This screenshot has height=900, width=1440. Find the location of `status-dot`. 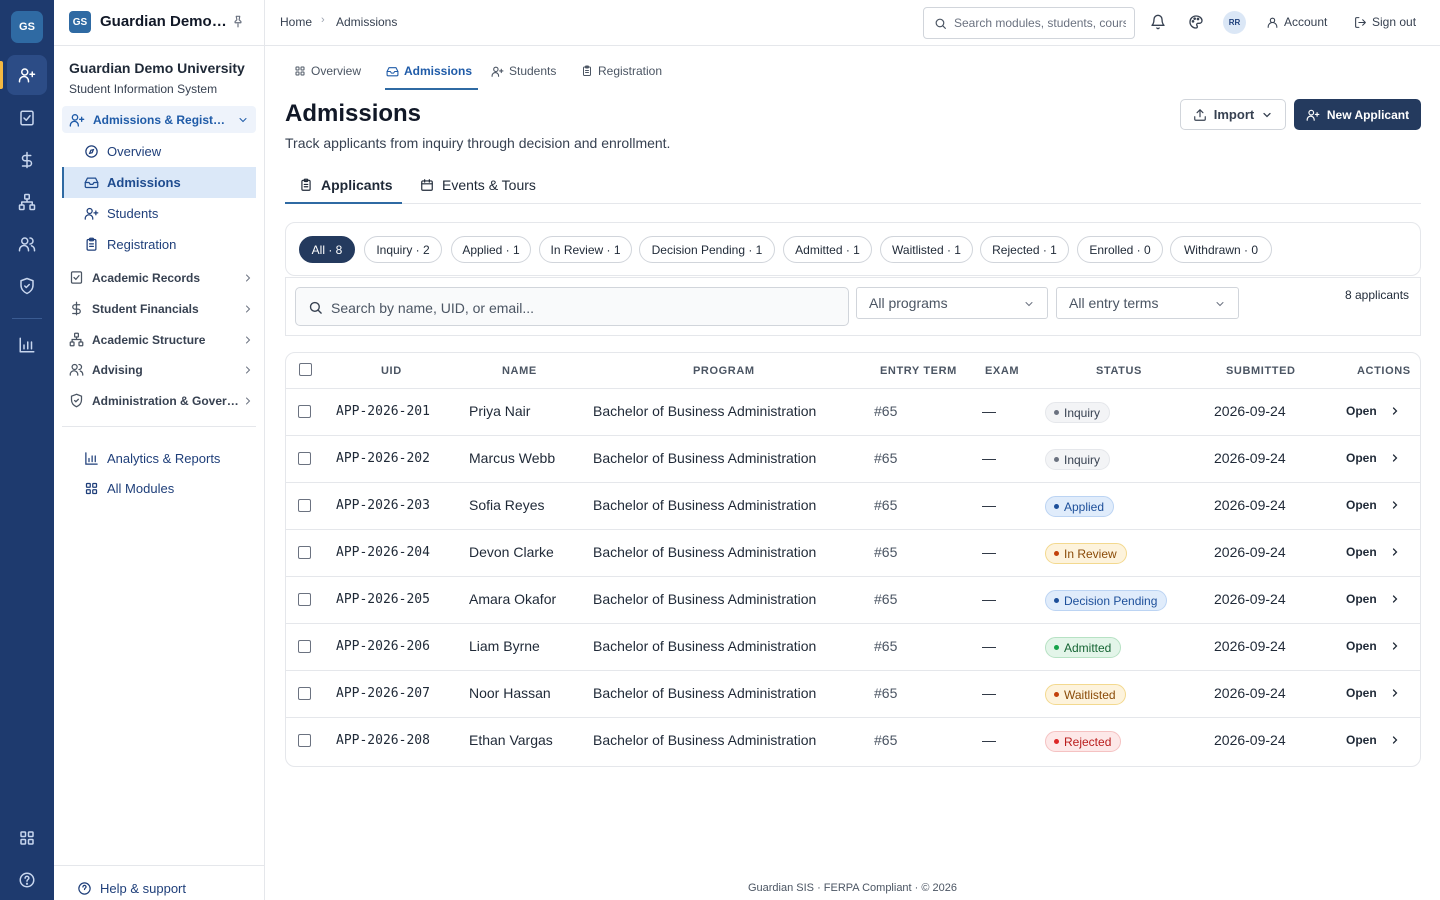

status-dot is located at coordinates (1056, 741).